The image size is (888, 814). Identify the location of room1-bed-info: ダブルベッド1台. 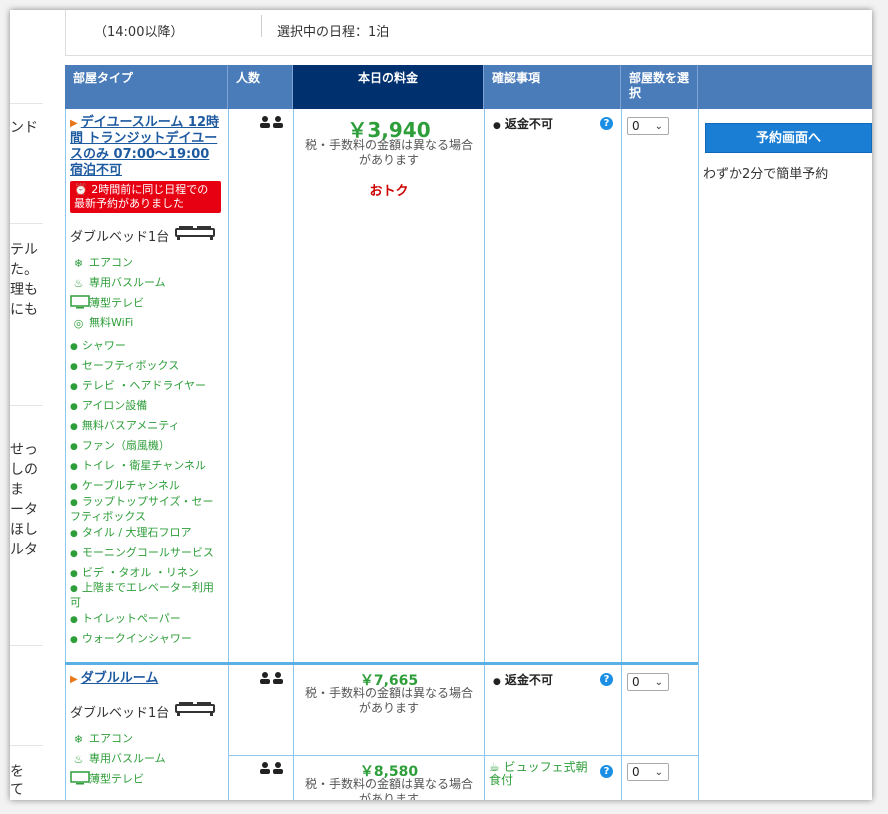
(143, 235).